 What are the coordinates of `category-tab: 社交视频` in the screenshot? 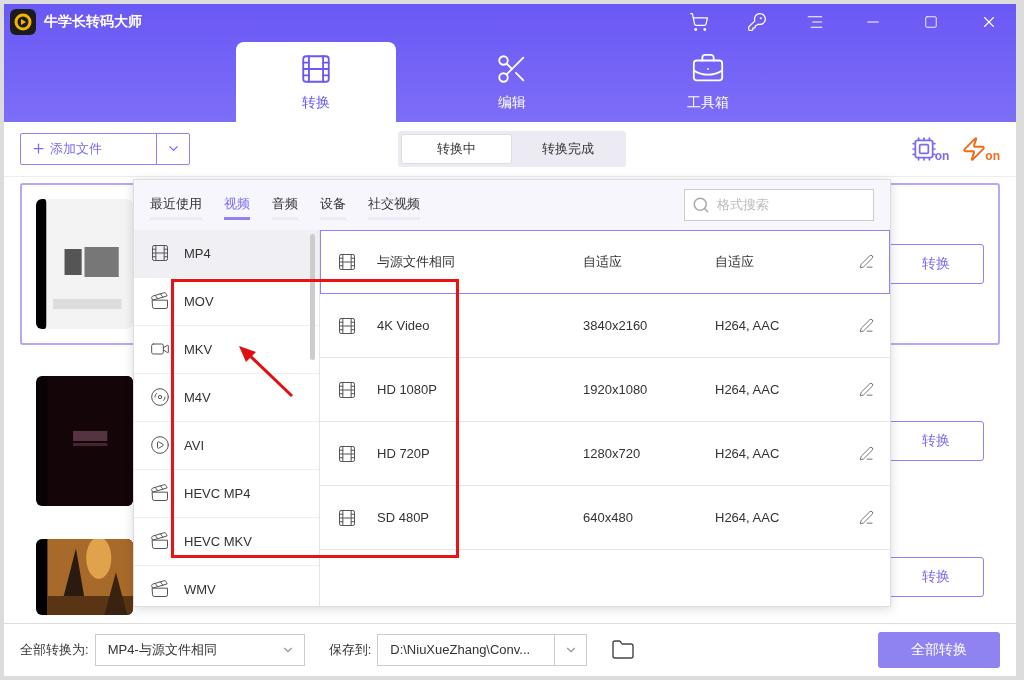 It's located at (394, 205).